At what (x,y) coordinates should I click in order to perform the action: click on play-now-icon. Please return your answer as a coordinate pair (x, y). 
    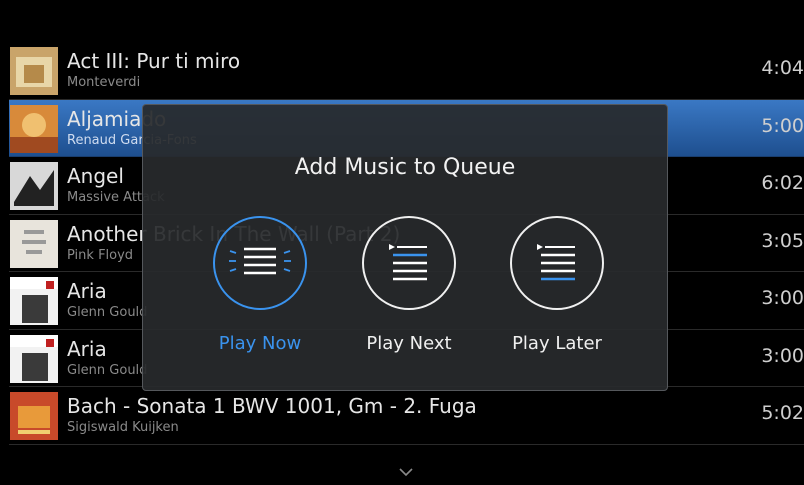
    Looking at the image, I should click on (260, 263).